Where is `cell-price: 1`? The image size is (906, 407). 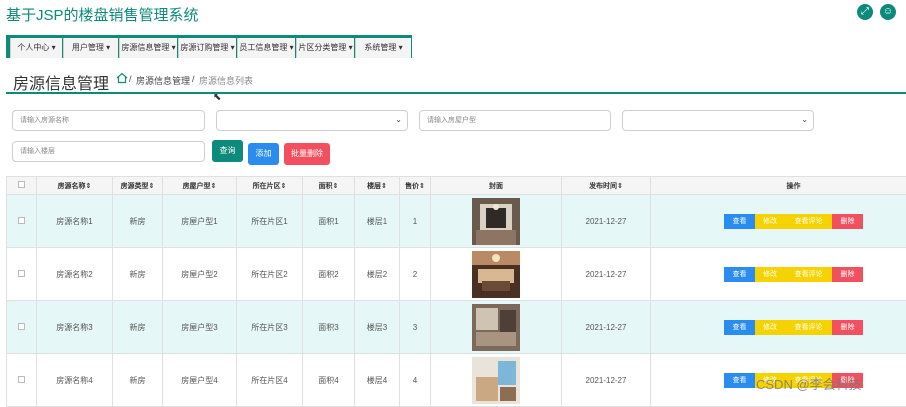
cell-price: 1 is located at coordinates (415, 221).